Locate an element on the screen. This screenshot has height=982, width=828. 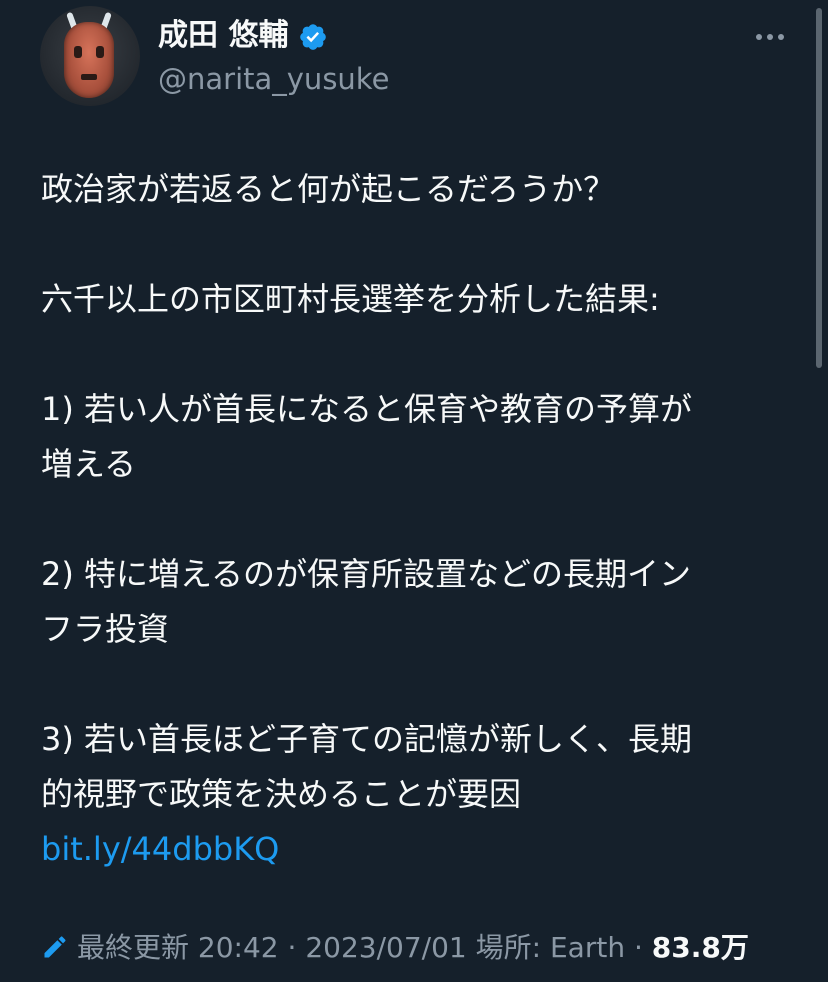
avatar is located at coordinates (90, 56).